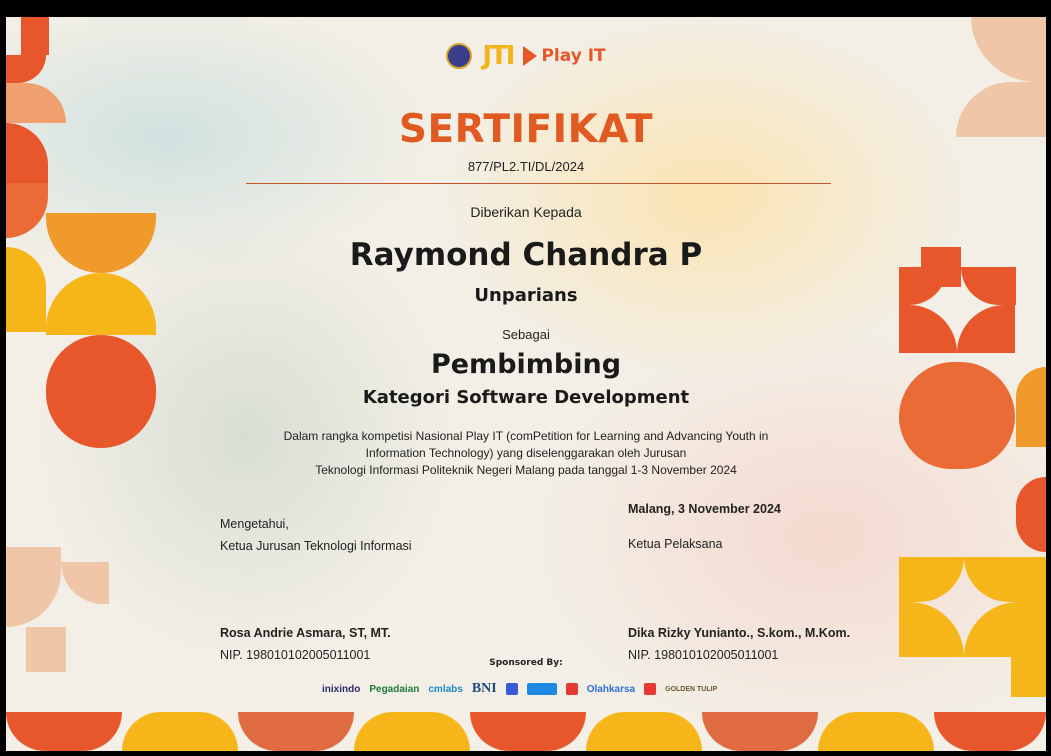  Describe the element at coordinates (484, 688) in the screenshot. I see `sponsor-bni: BNI` at that location.